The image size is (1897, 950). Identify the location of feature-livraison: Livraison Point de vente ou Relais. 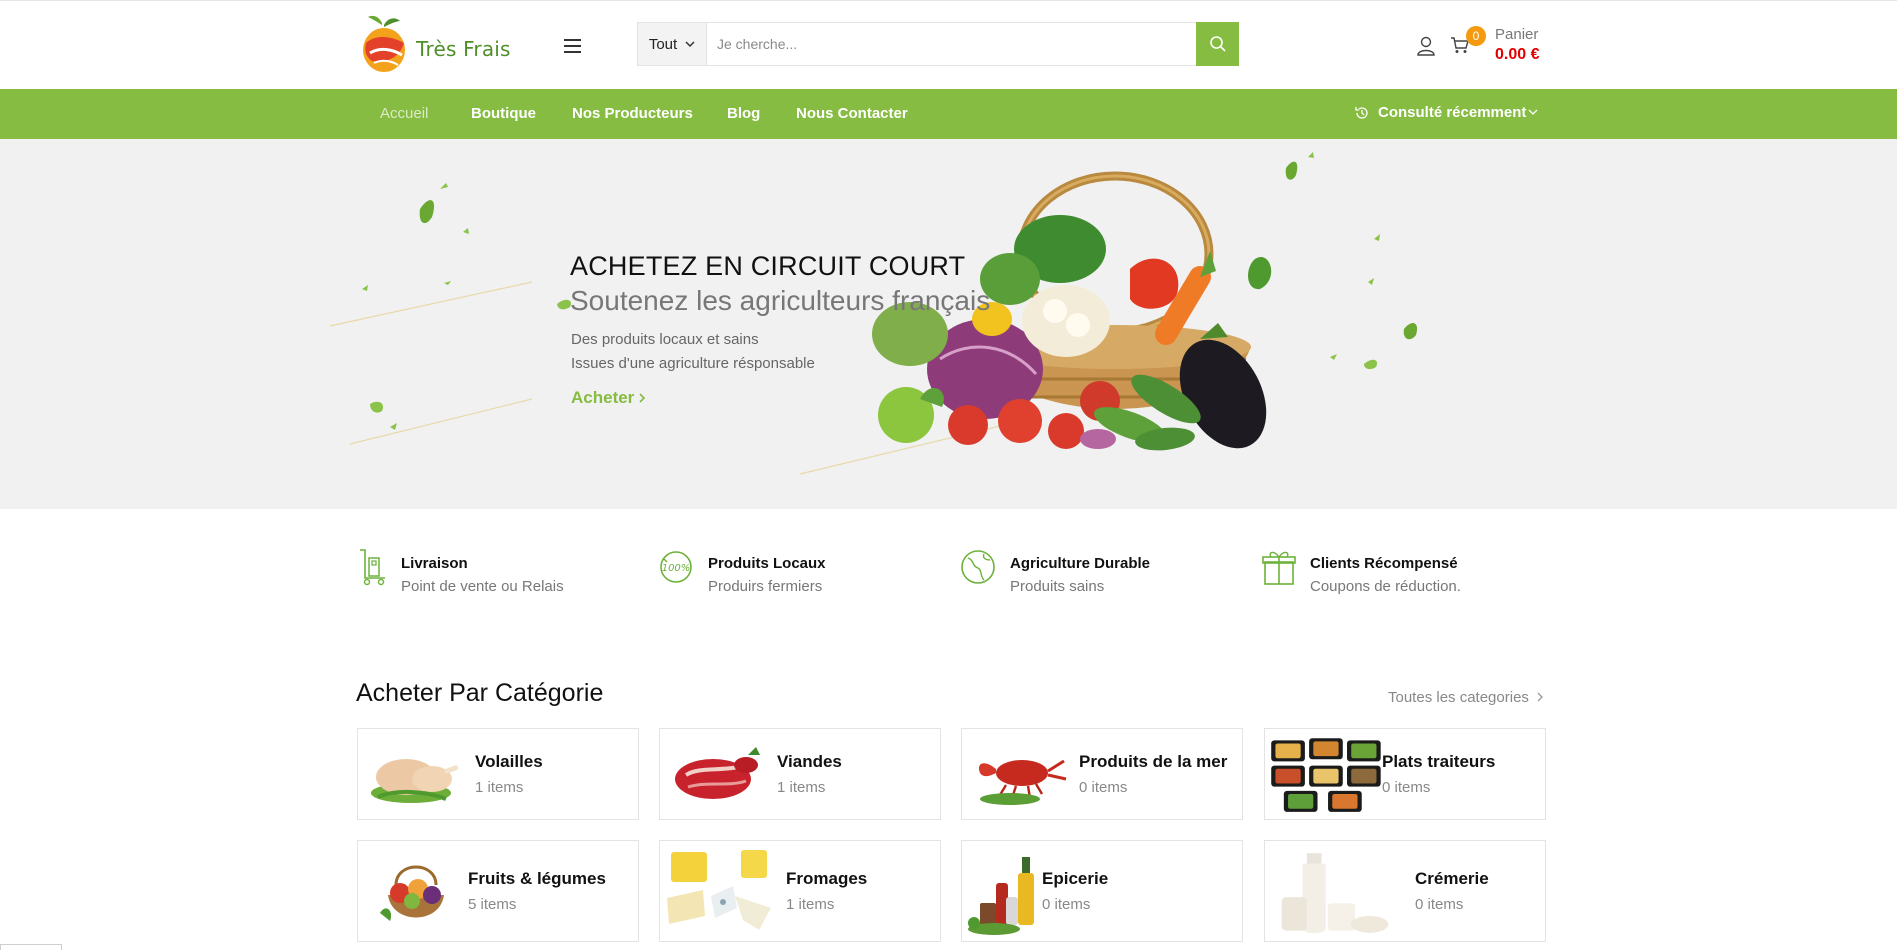
(460, 571).